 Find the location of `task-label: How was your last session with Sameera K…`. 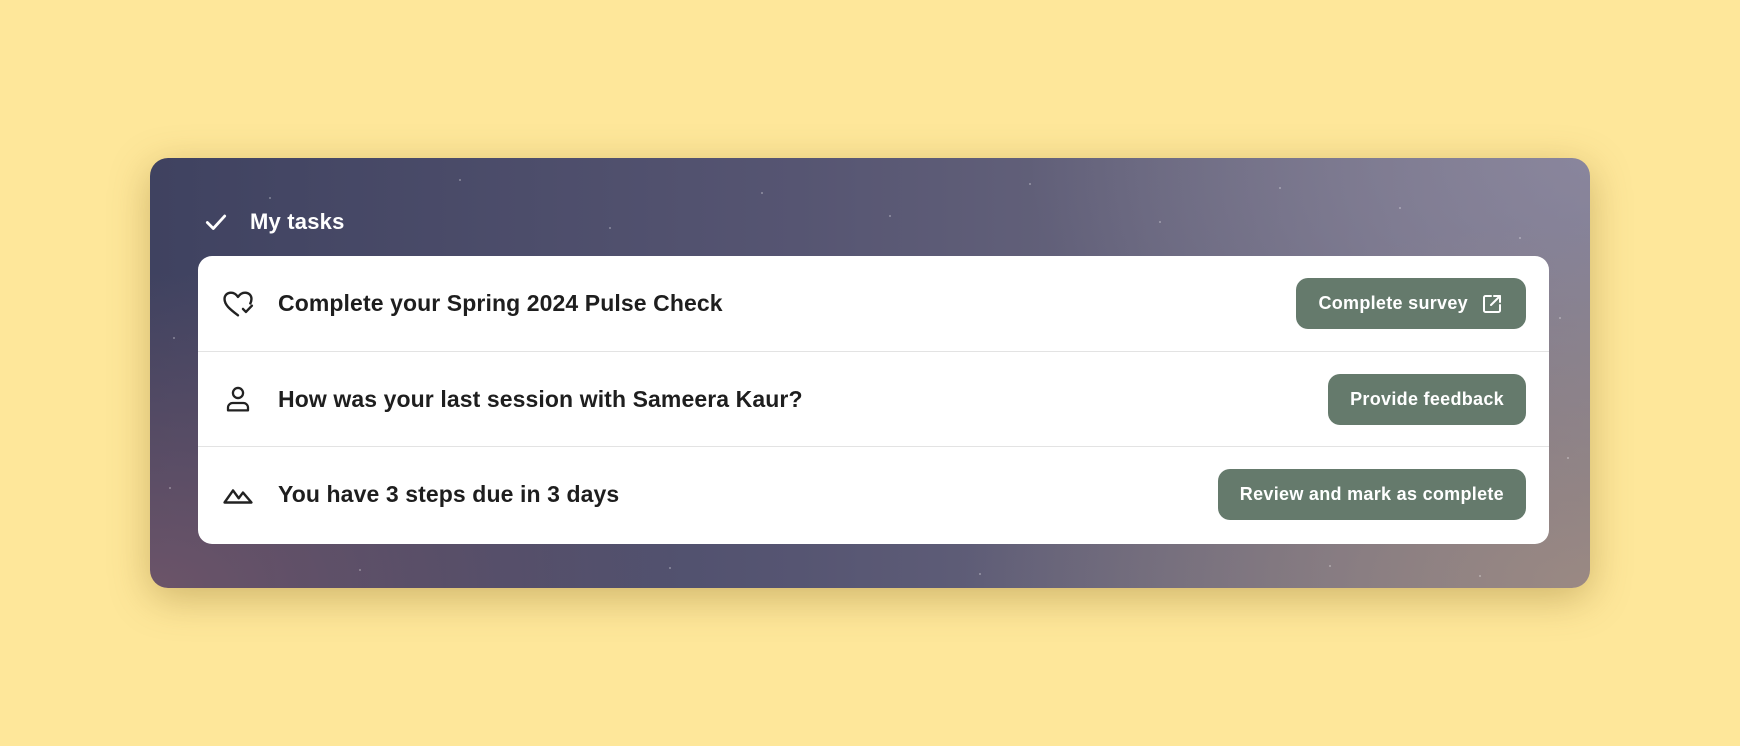

task-label: How was your last session with Sameera K… is located at coordinates (540, 398).